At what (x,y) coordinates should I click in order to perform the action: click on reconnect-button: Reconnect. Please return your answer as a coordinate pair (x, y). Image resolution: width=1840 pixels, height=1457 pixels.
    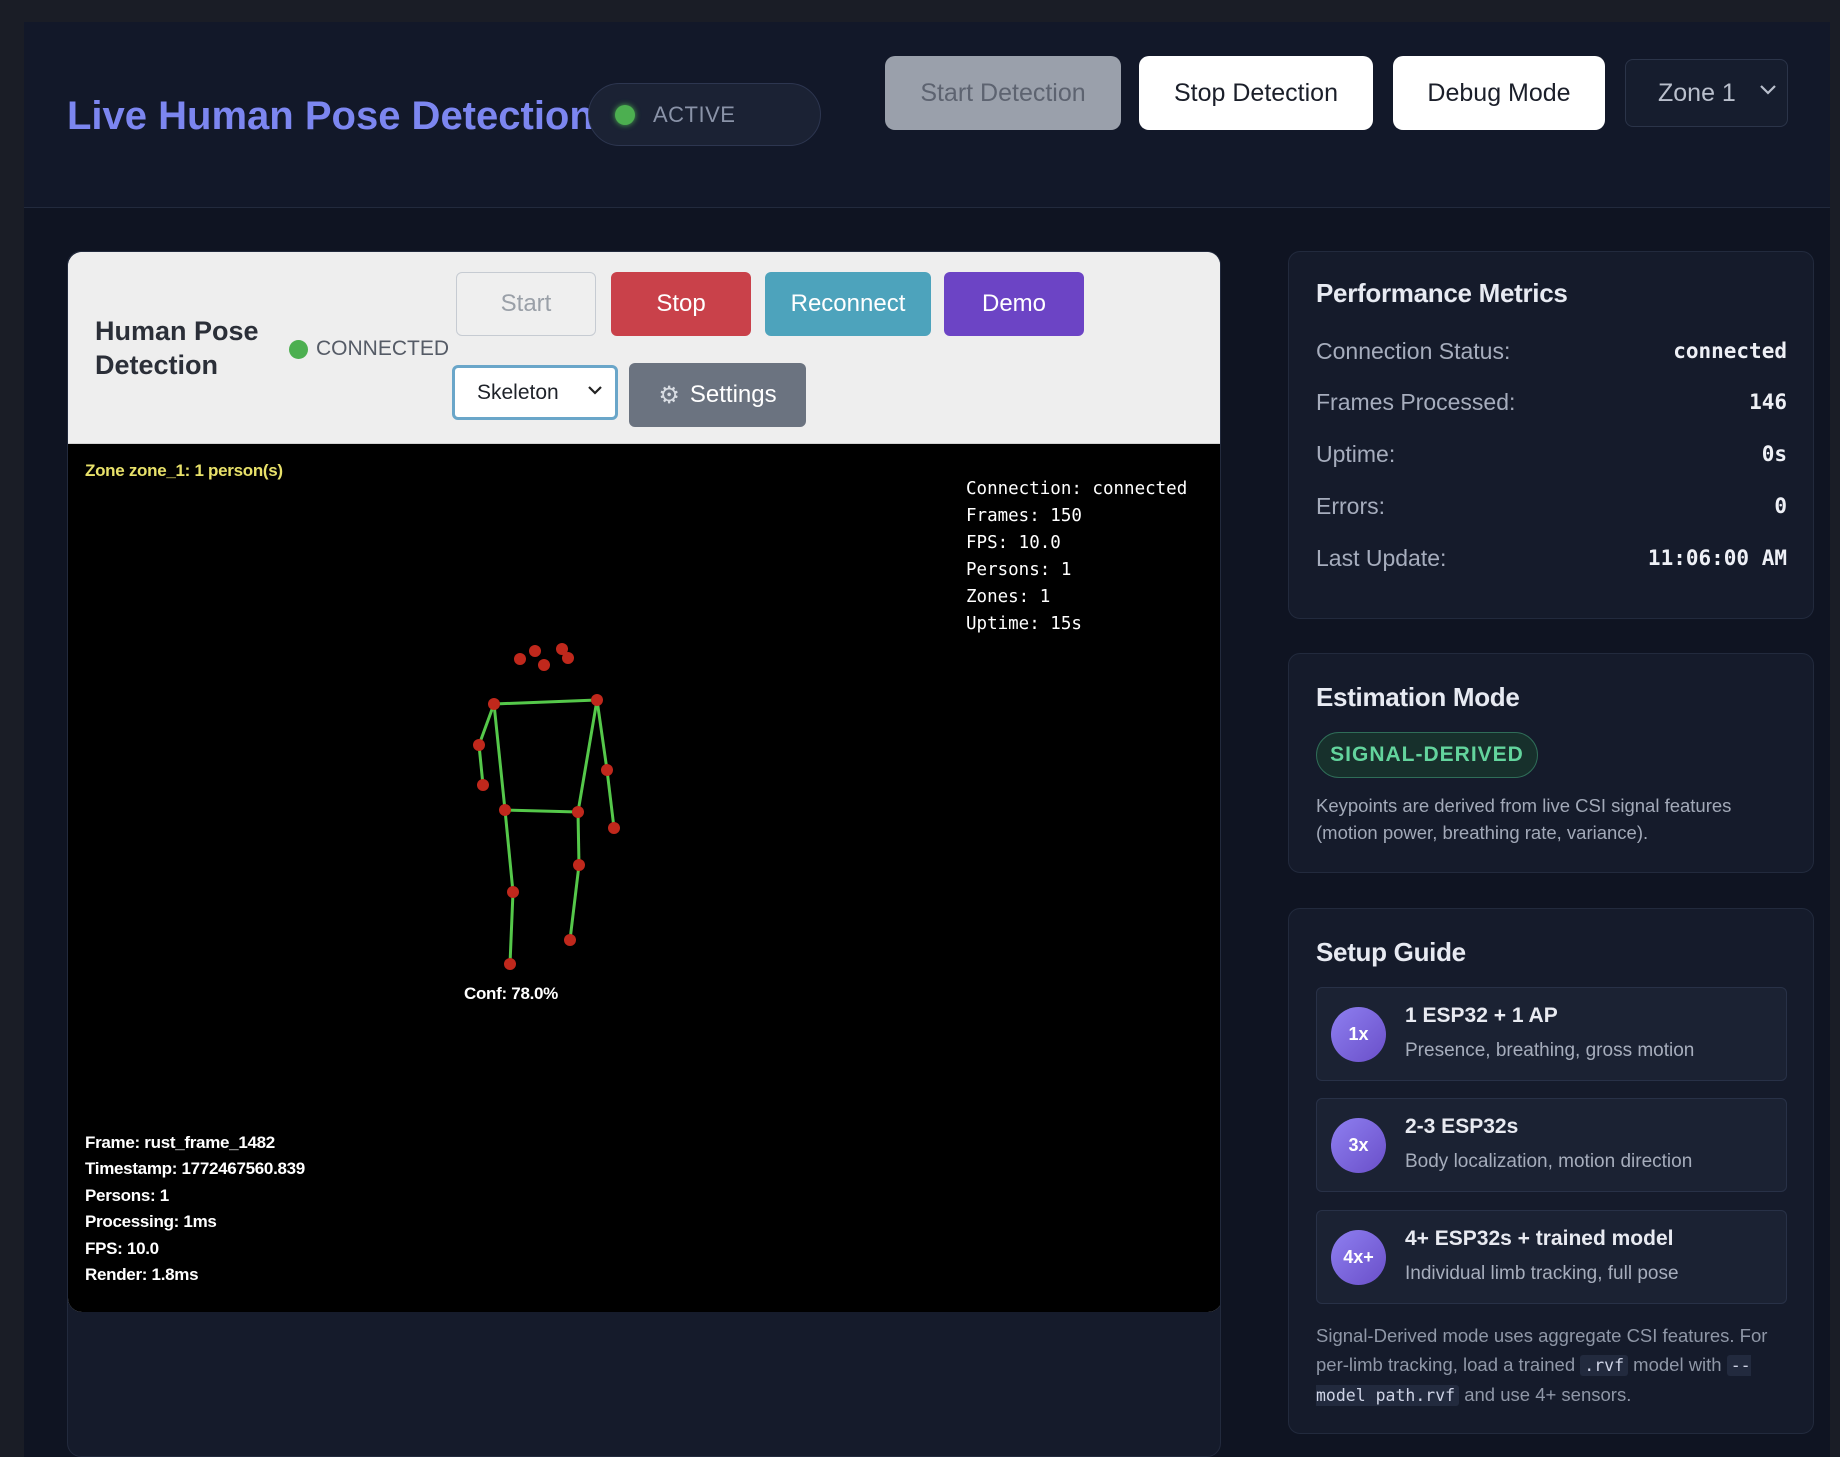
    Looking at the image, I should click on (848, 304).